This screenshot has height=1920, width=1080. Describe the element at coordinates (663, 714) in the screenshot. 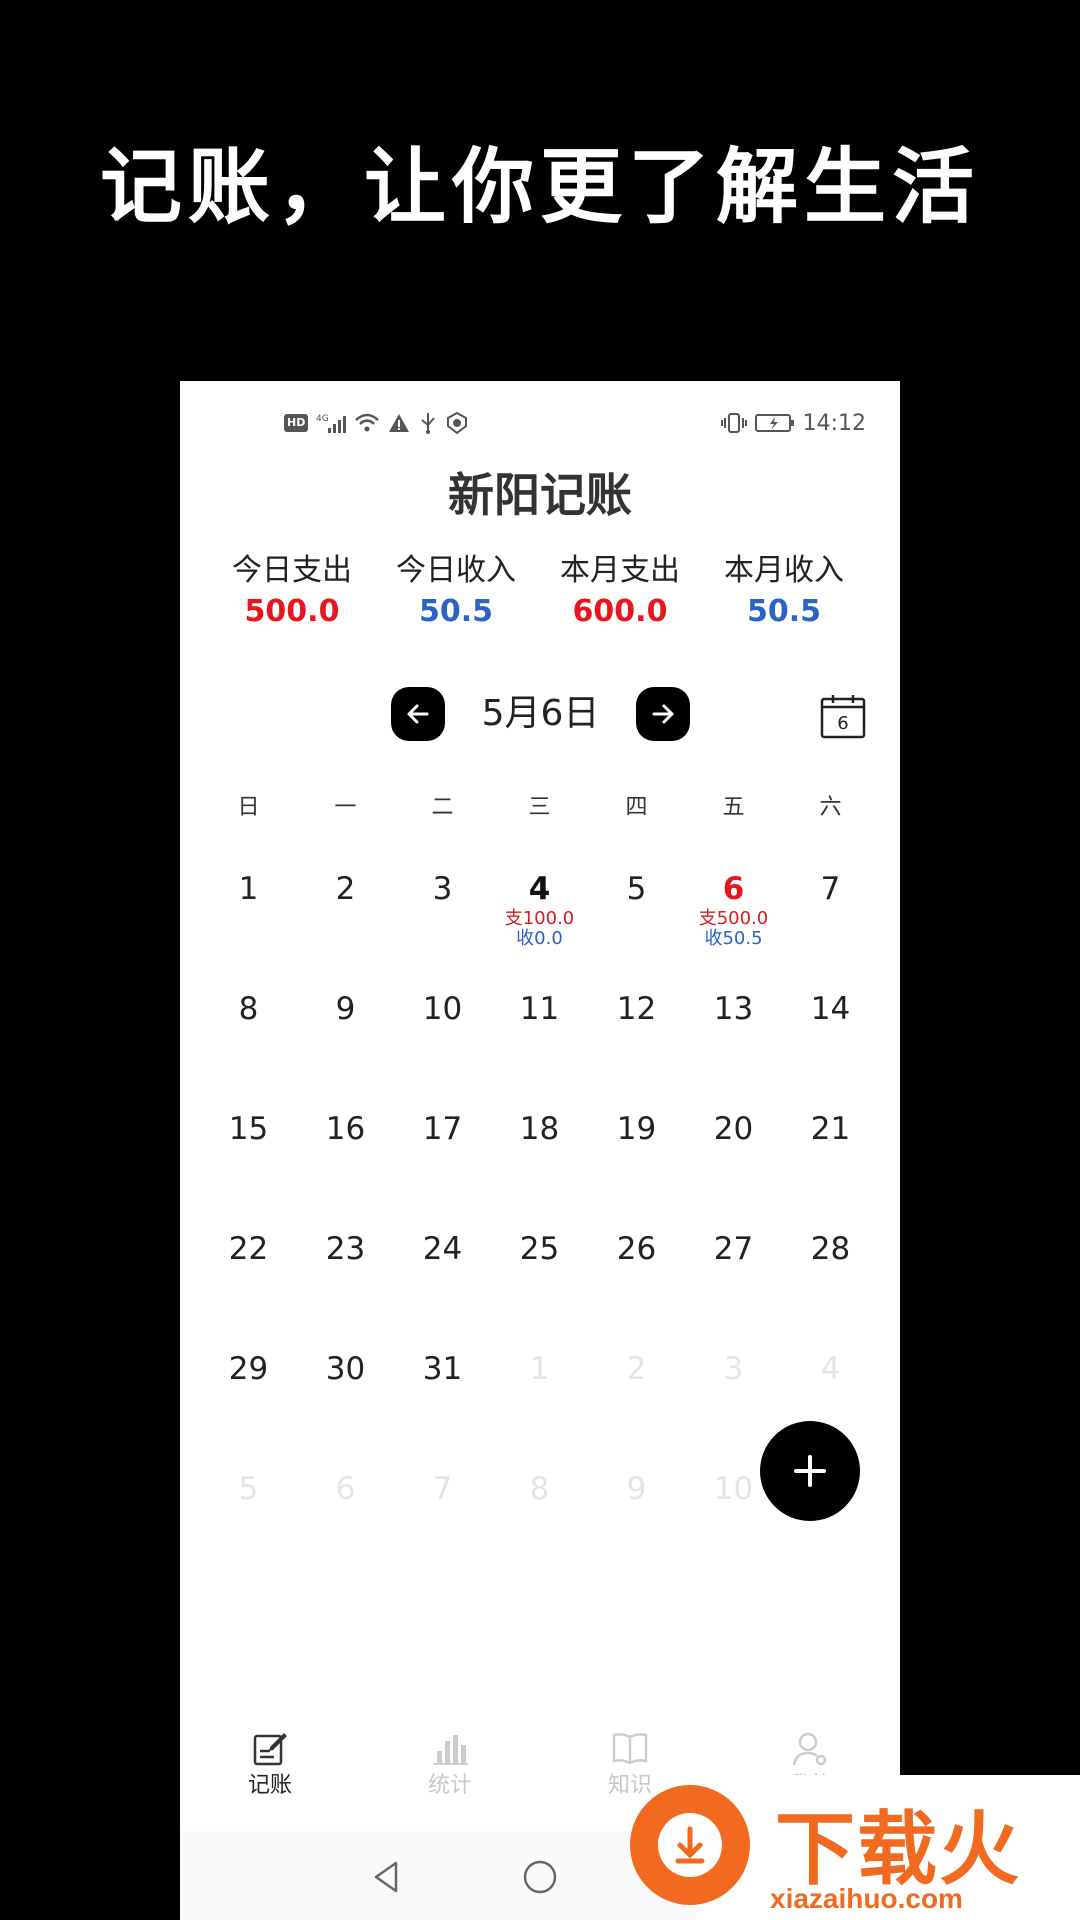

I see `next-day-button` at that location.